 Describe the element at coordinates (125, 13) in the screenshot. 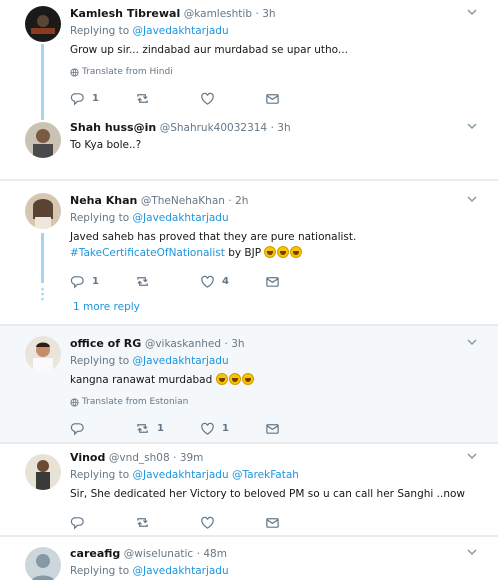

I see `author-name: Kamlesh Tibrewal` at that location.